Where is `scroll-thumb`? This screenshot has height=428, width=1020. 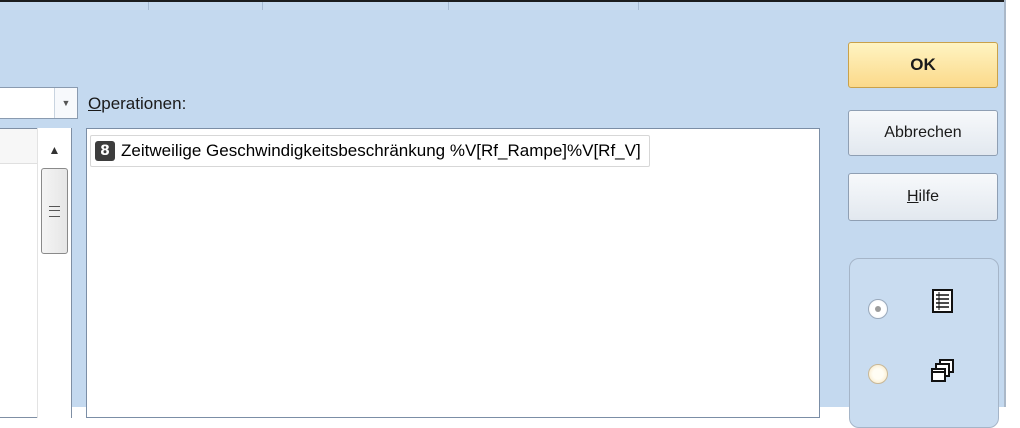
scroll-thumb is located at coordinates (54, 211).